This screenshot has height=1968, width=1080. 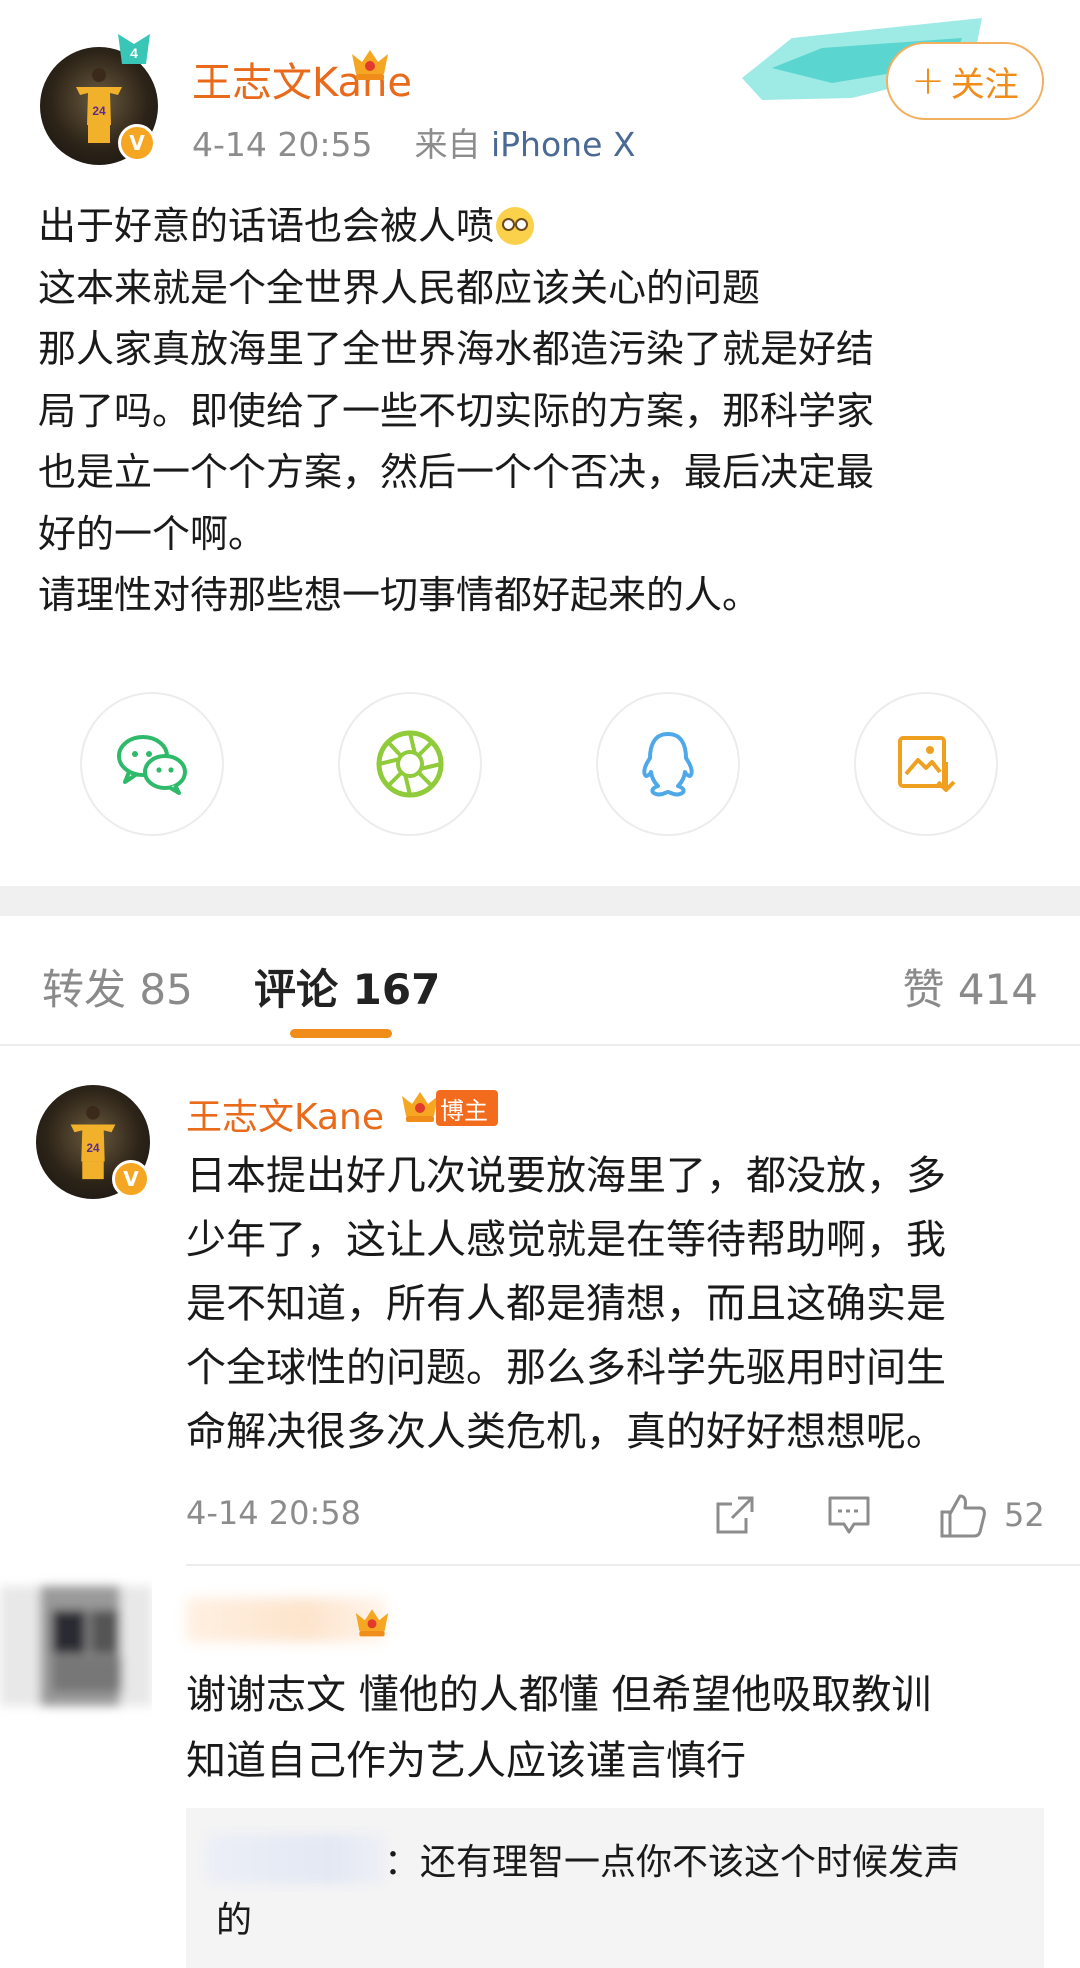 What do you see at coordinates (849, 1515) in the screenshot?
I see `reply-comment-icon` at bounding box center [849, 1515].